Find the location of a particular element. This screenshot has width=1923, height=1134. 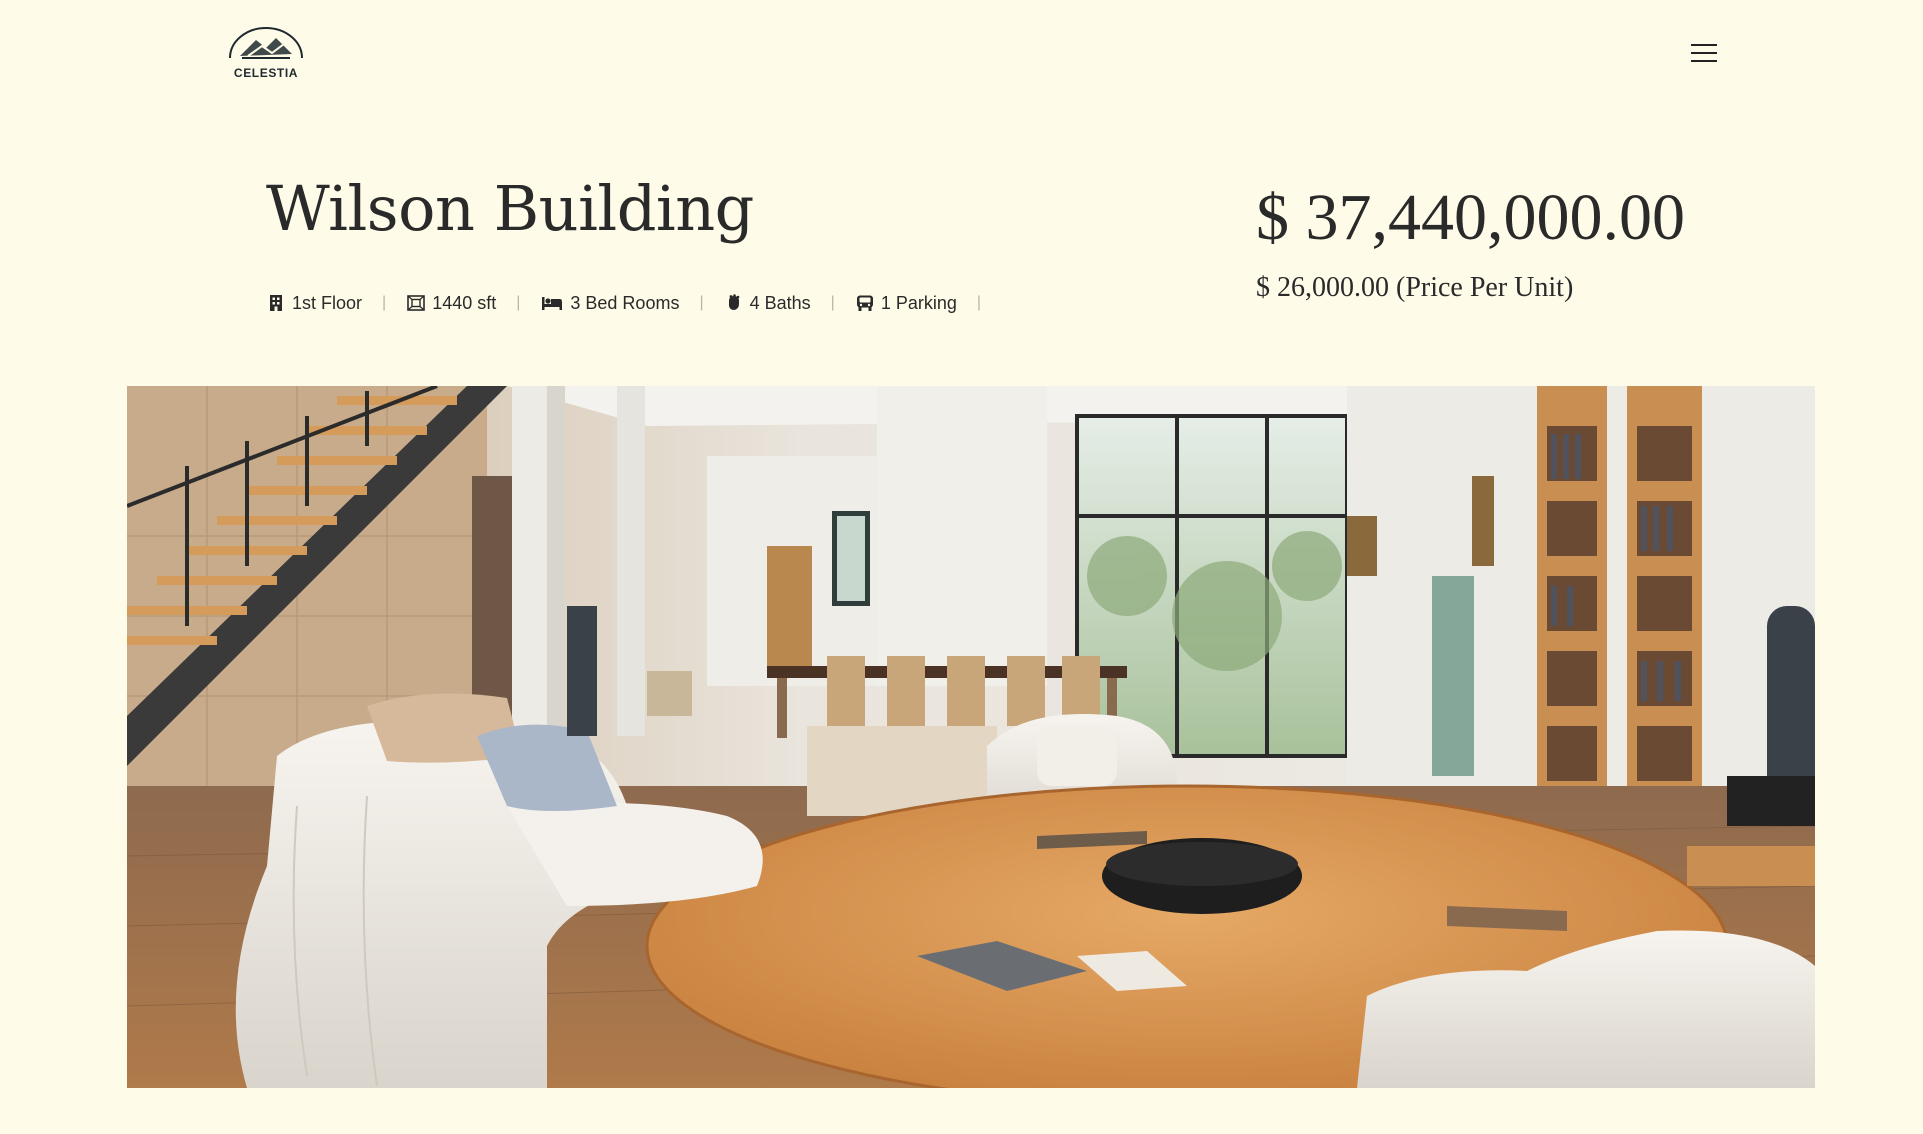

feature-baths: 4 Baths is located at coordinates (767, 303).